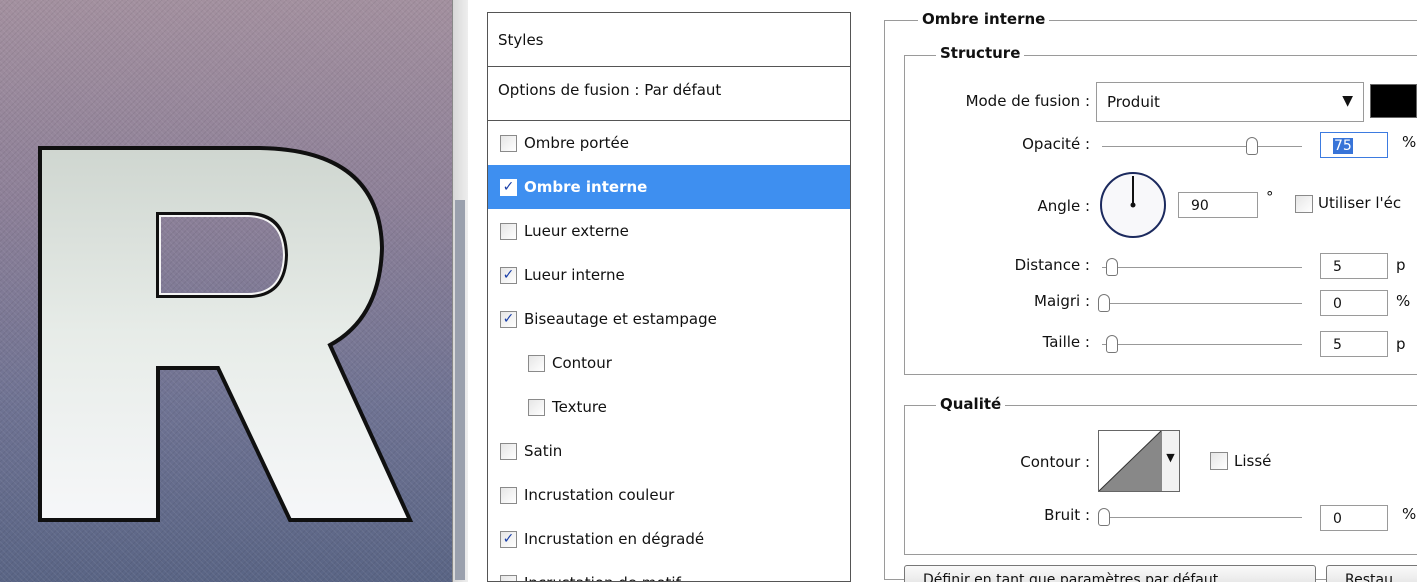  I want to click on contour-label: Contour :, so click(1055, 462).